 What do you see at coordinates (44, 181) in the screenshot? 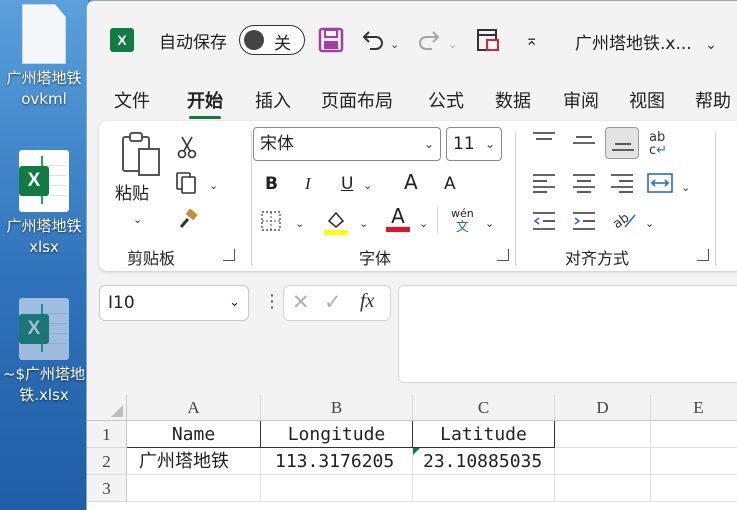
I see `excel-file-icon: X` at bounding box center [44, 181].